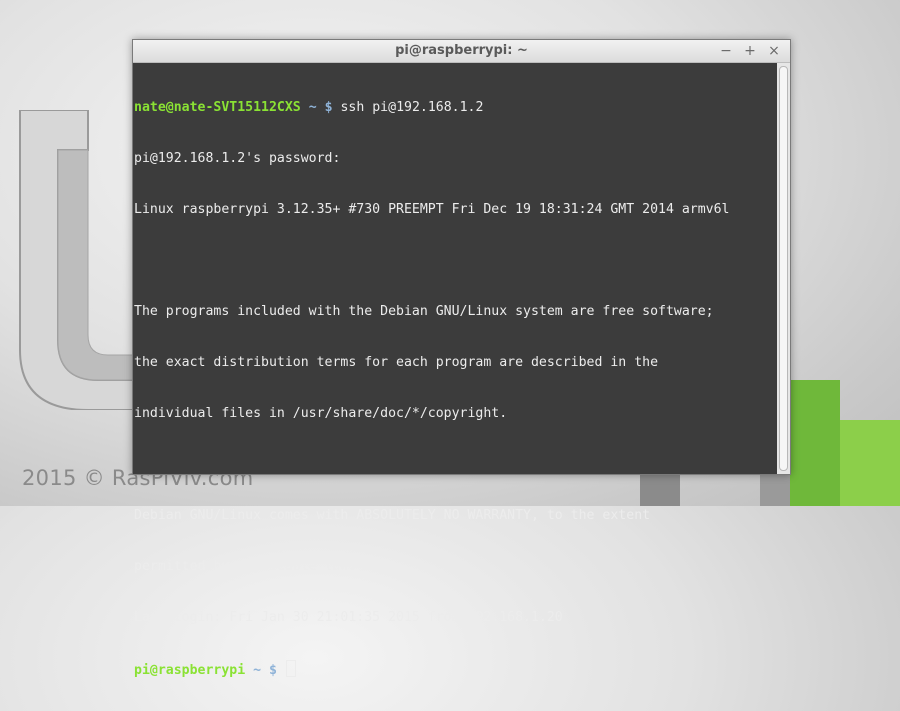 This screenshot has height=711, width=900. I want to click on minimize-icon: −, so click(726, 51).